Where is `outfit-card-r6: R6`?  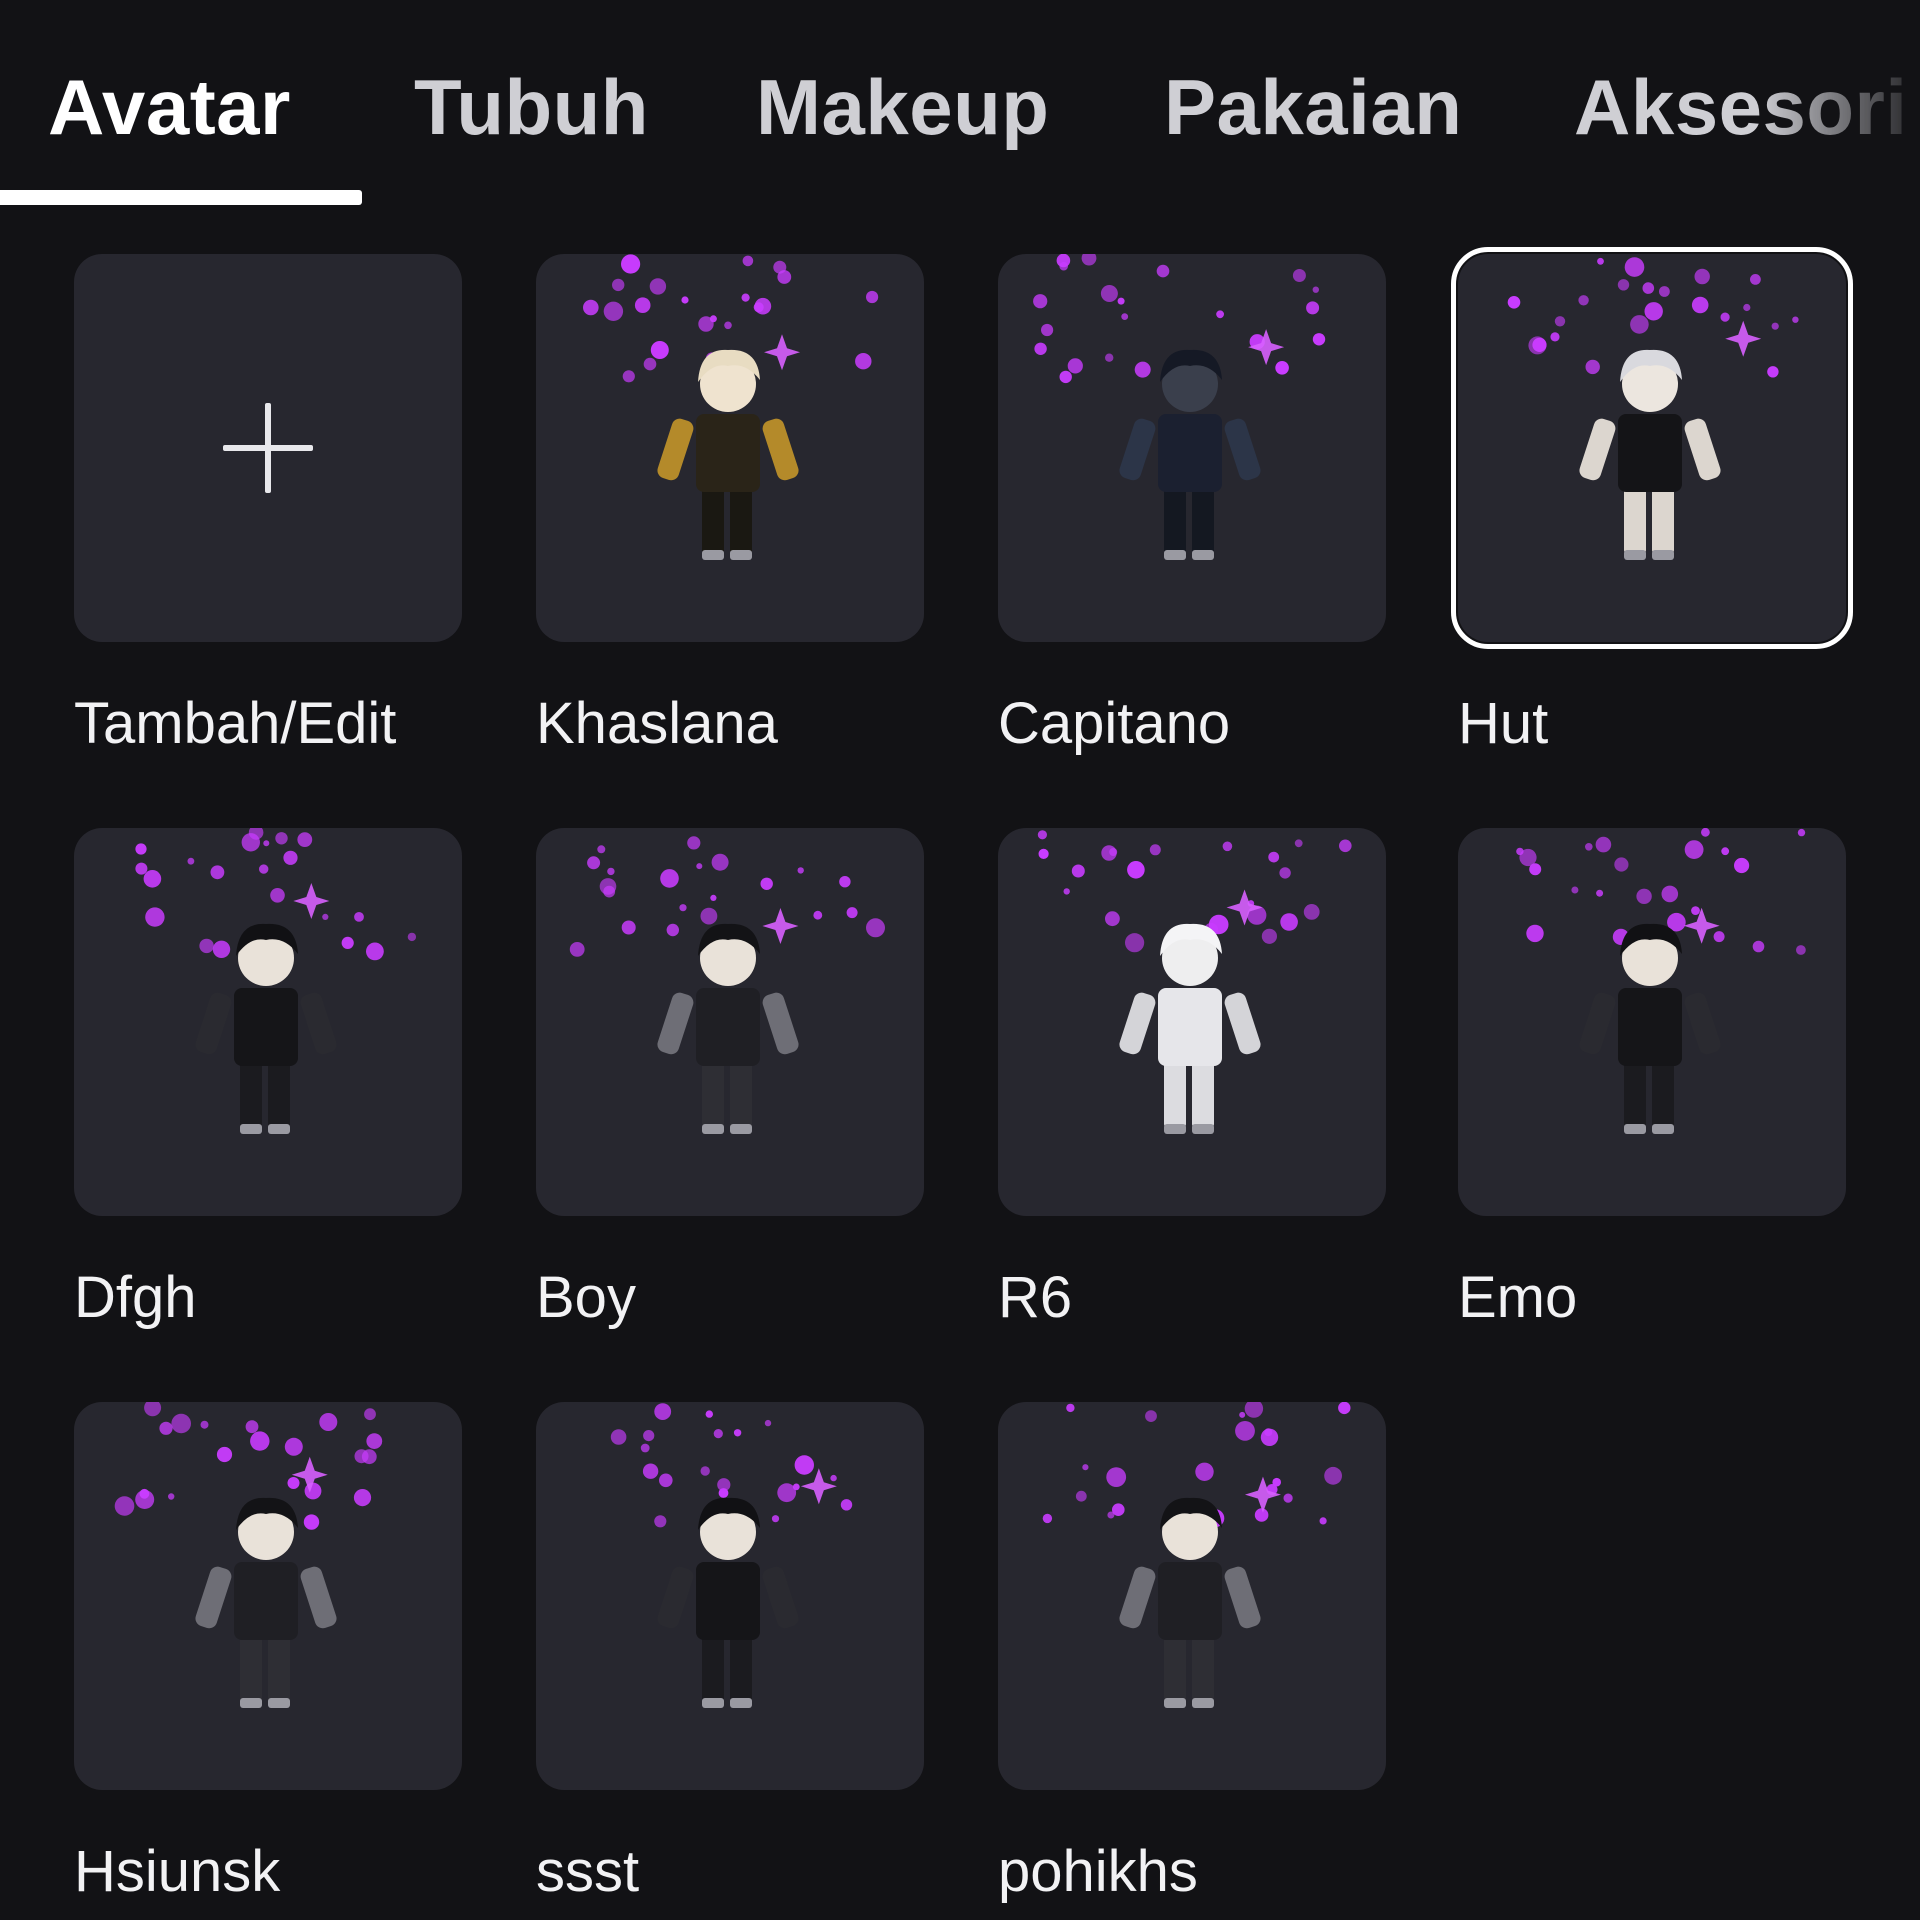 outfit-card-r6: R6 is located at coordinates (1192, 1079).